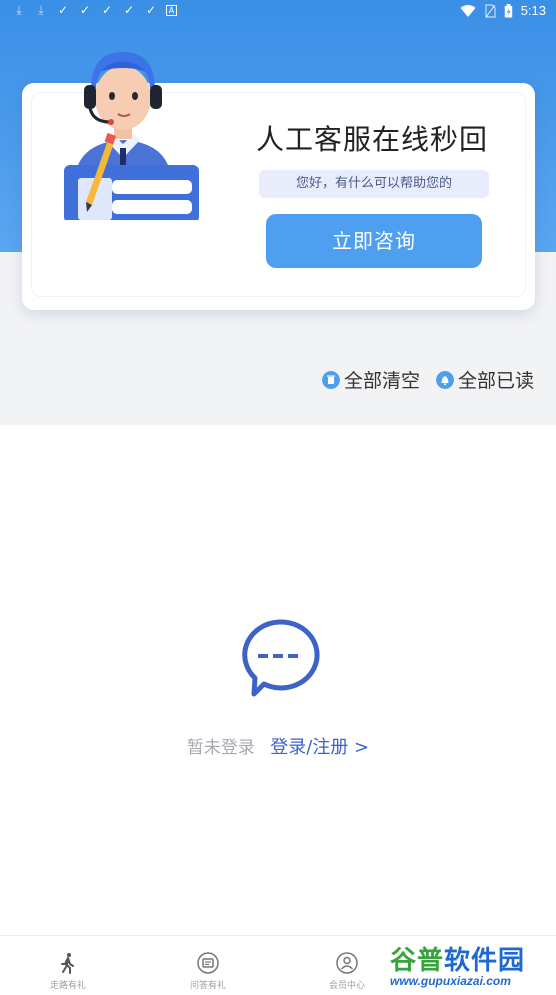  What do you see at coordinates (372, 139) in the screenshot?
I see `service-card-title: 人工客服在线秒回` at bounding box center [372, 139].